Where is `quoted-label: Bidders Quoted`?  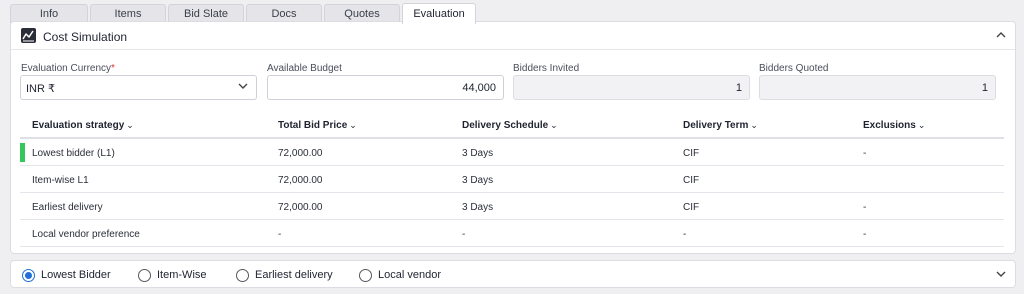 quoted-label: Bidders Quoted is located at coordinates (794, 68).